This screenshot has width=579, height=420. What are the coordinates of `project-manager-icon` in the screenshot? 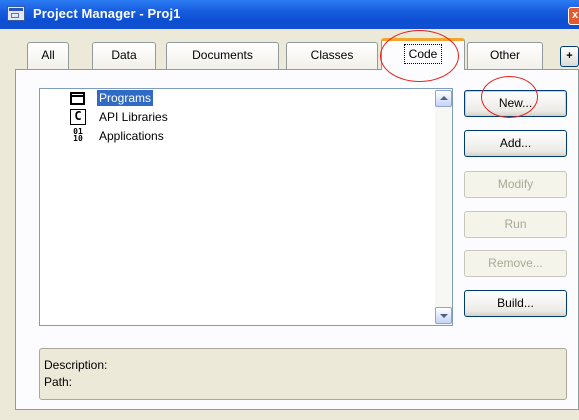 It's located at (16, 13).